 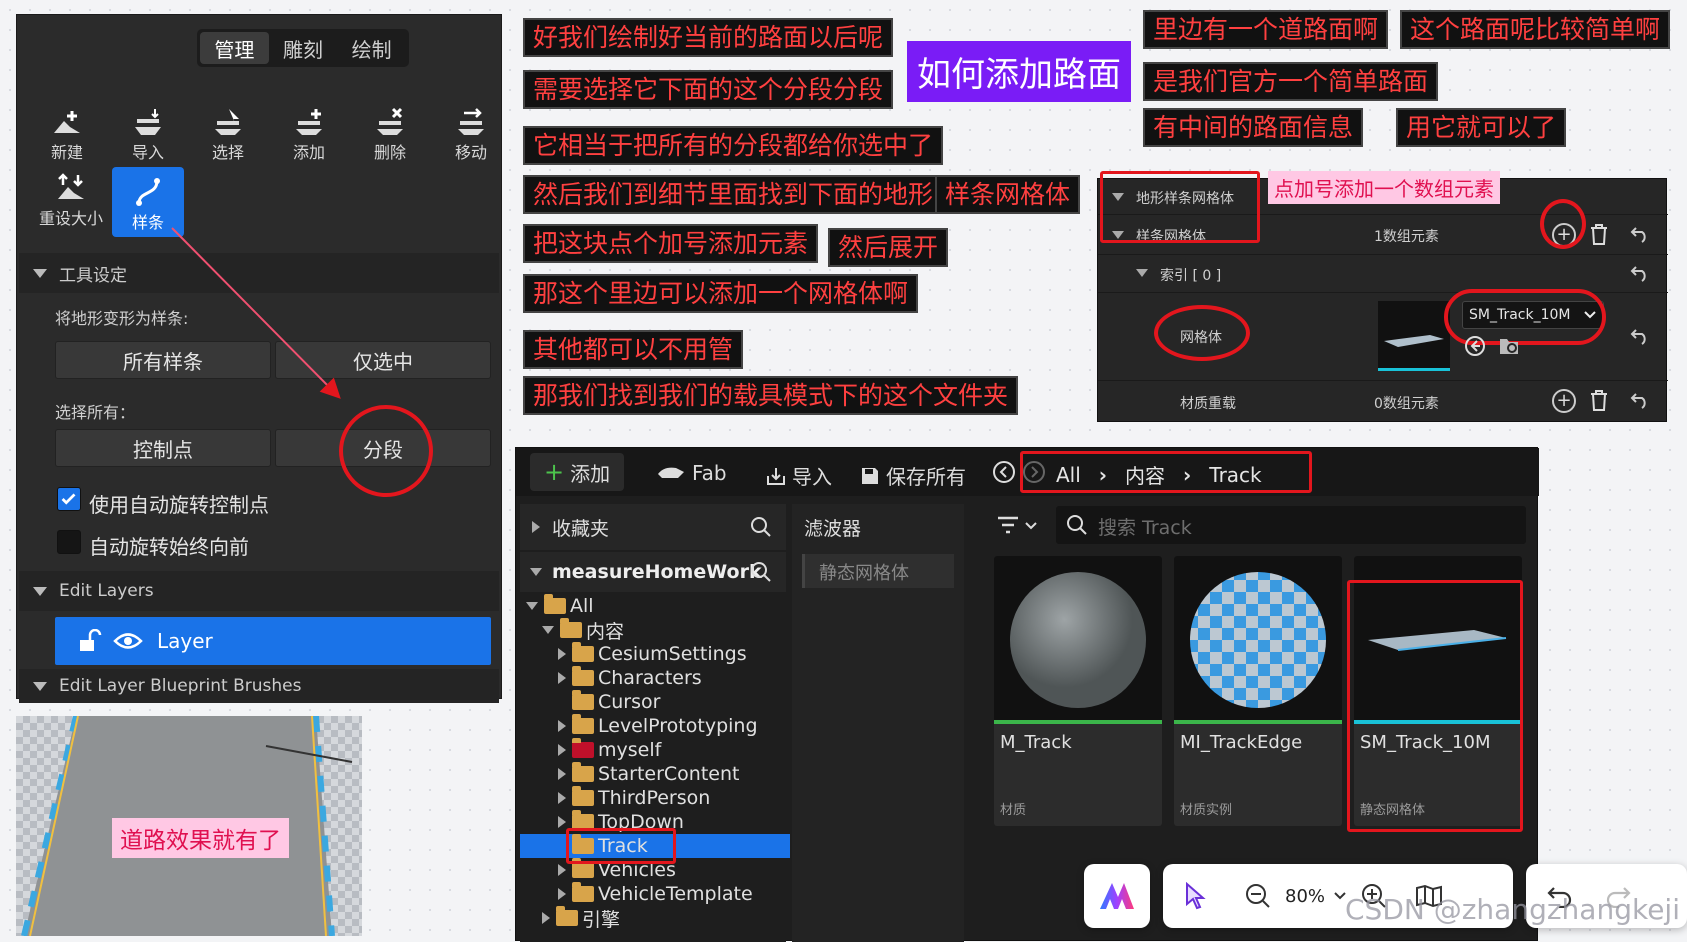 What do you see at coordinates (1208, 404) in the screenshot?
I see `row-label: 材质重载` at bounding box center [1208, 404].